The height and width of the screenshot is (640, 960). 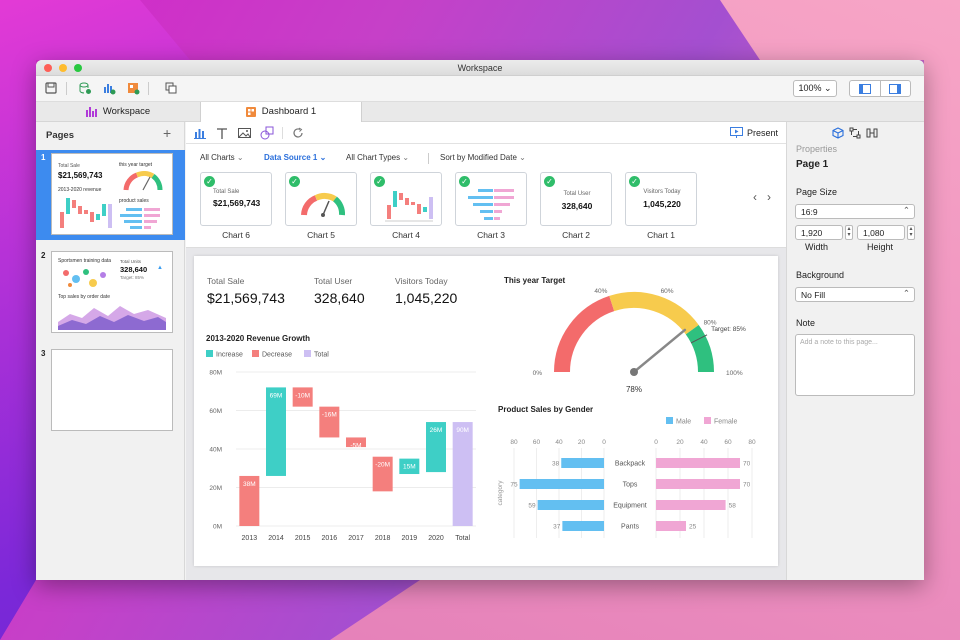 I want to click on tab-dashboard-1: Dashboard 1, so click(x=281, y=112).